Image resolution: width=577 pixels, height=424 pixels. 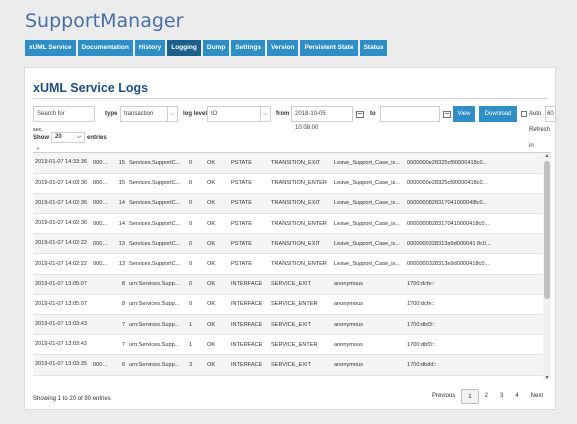 What do you see at coordinates (248, 48) in the screenshot?
I see `tab-settings: Settings` at bounding box center [248, 48].